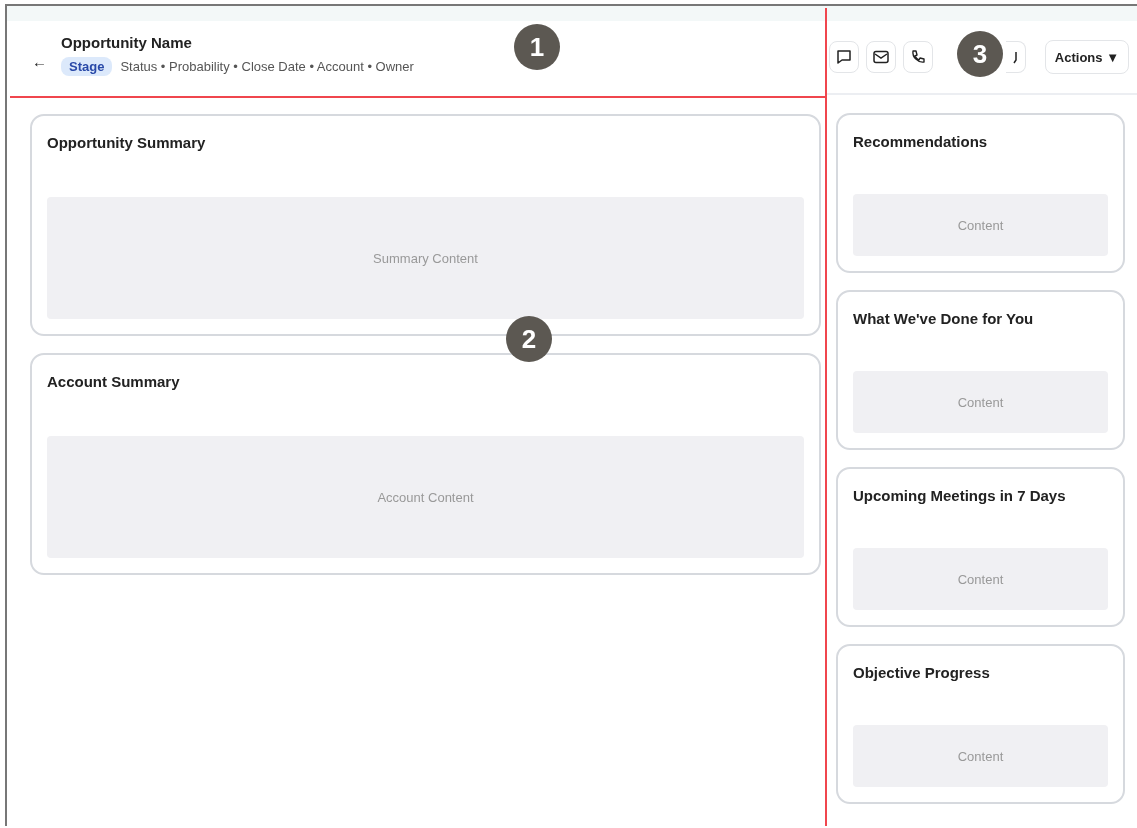 Image resolution: width=1137 pixels, height=828 pixels. What do you see at coordinates (960, 495) in the screenshot?
I see `card-title: Upcoming Meetings in 7 Days` at bounding box center [960, 495].